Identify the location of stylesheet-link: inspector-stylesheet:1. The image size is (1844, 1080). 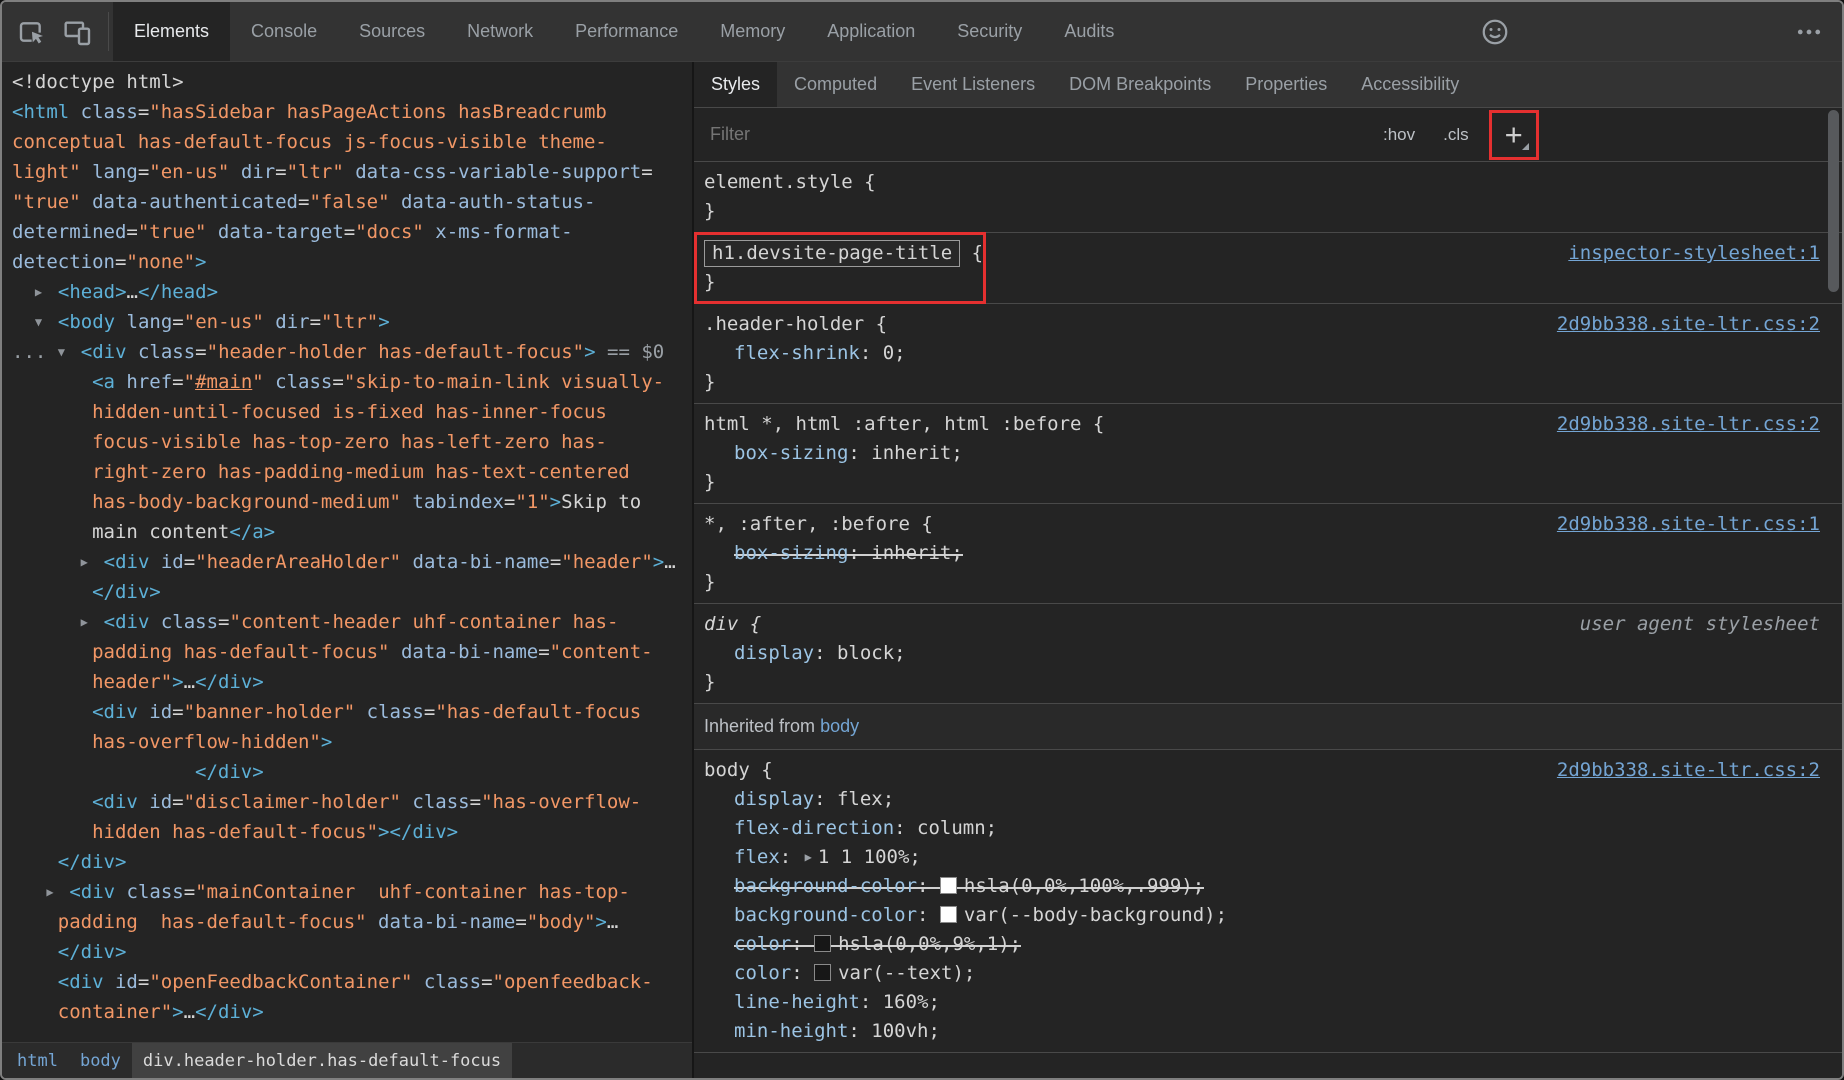
(1694, 253).